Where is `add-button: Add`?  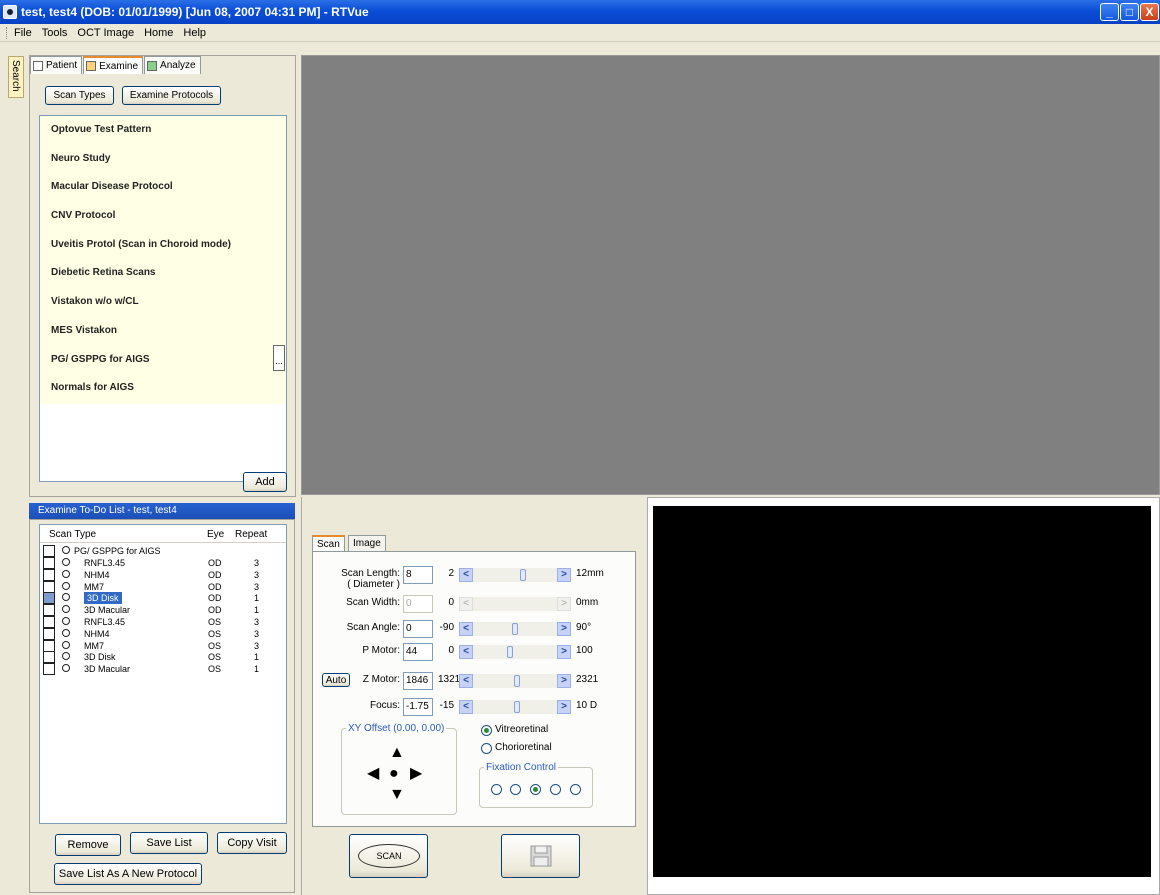
add-button: Add is located at coordinates (265, 482).